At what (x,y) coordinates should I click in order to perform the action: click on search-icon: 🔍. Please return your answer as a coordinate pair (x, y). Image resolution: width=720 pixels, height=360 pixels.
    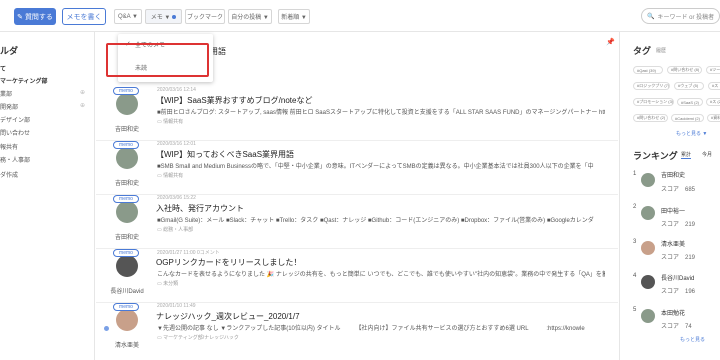
    Looking at the image, I should click on (651, 16).